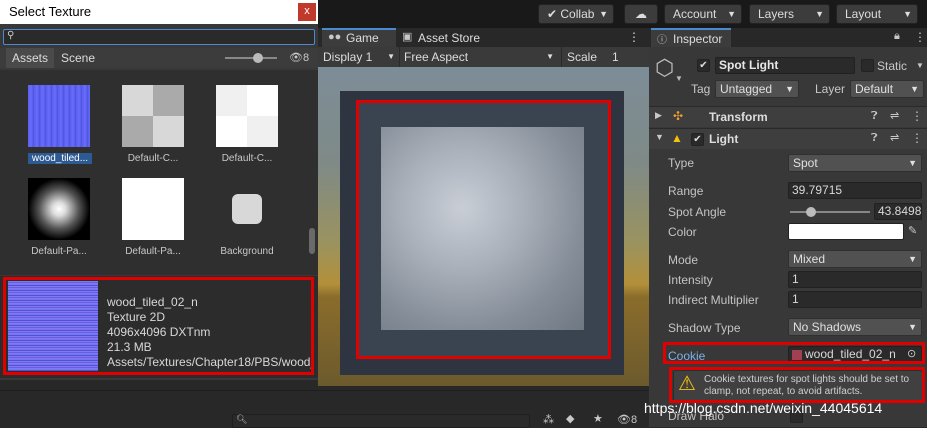  I want to click on mode-value: Mixed, so click(809, 259).